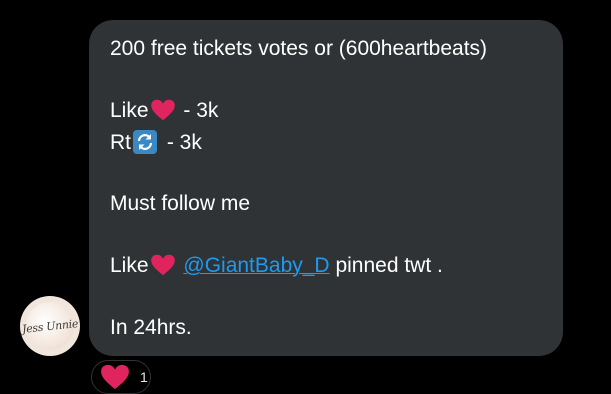 The image size is (611, 394). I want to click on message-line-follow: Must follow me, so click(180, 204).